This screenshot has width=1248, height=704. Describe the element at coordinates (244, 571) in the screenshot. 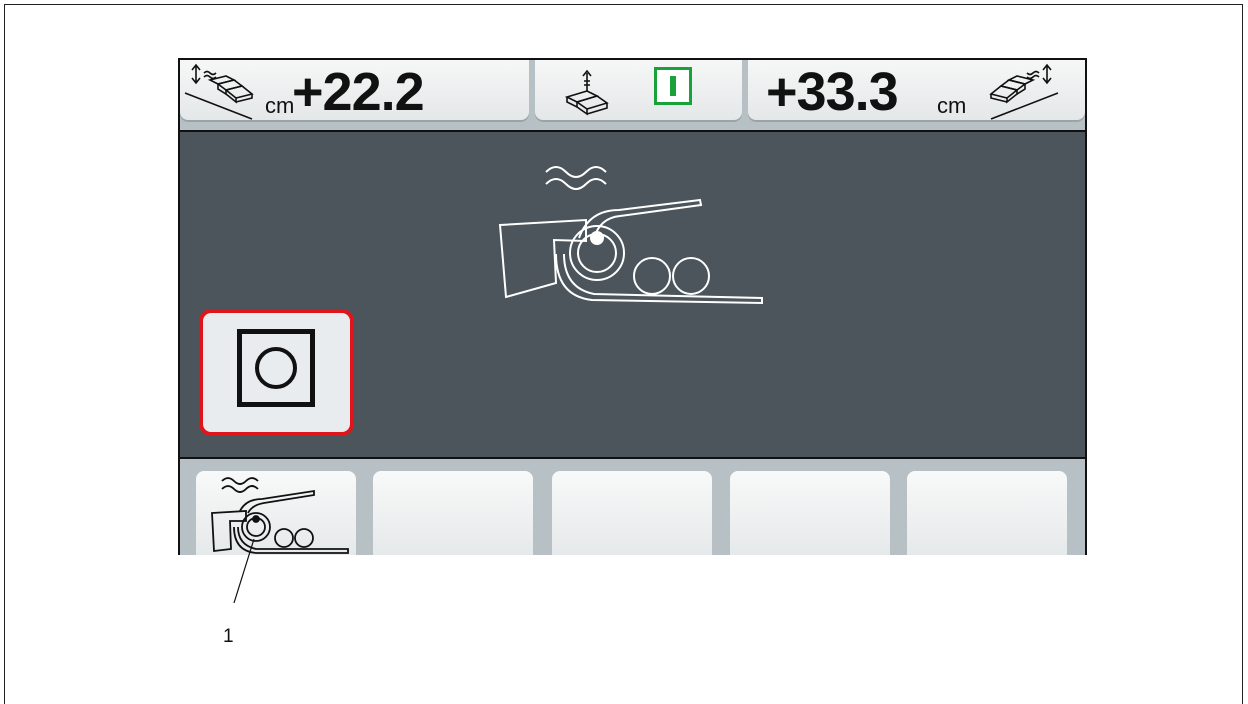

I see `callout-leader-line` at that location.